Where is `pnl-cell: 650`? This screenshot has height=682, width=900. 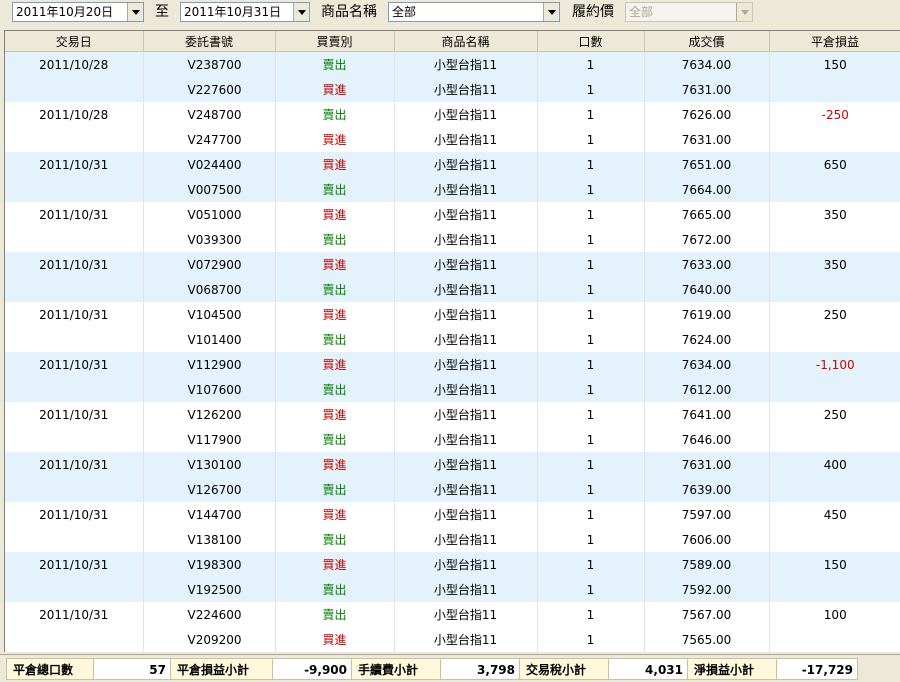 pnl-cell: 650 is located at coordinates (834, 164).